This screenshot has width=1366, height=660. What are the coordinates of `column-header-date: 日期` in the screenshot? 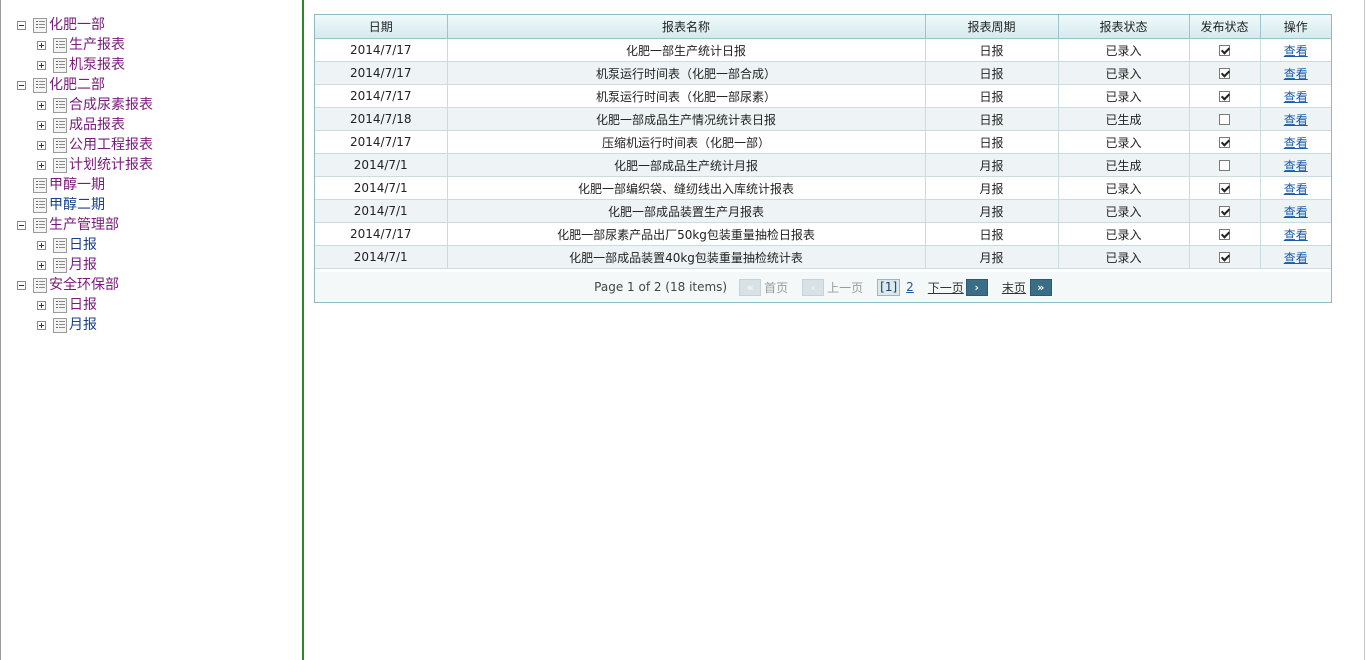 It's located at (381, 27).